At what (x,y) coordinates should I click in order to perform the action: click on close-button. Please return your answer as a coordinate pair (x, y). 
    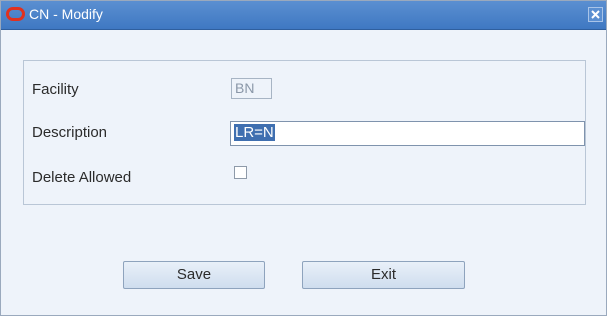
    Looking at the image, I should click on (595, 14).